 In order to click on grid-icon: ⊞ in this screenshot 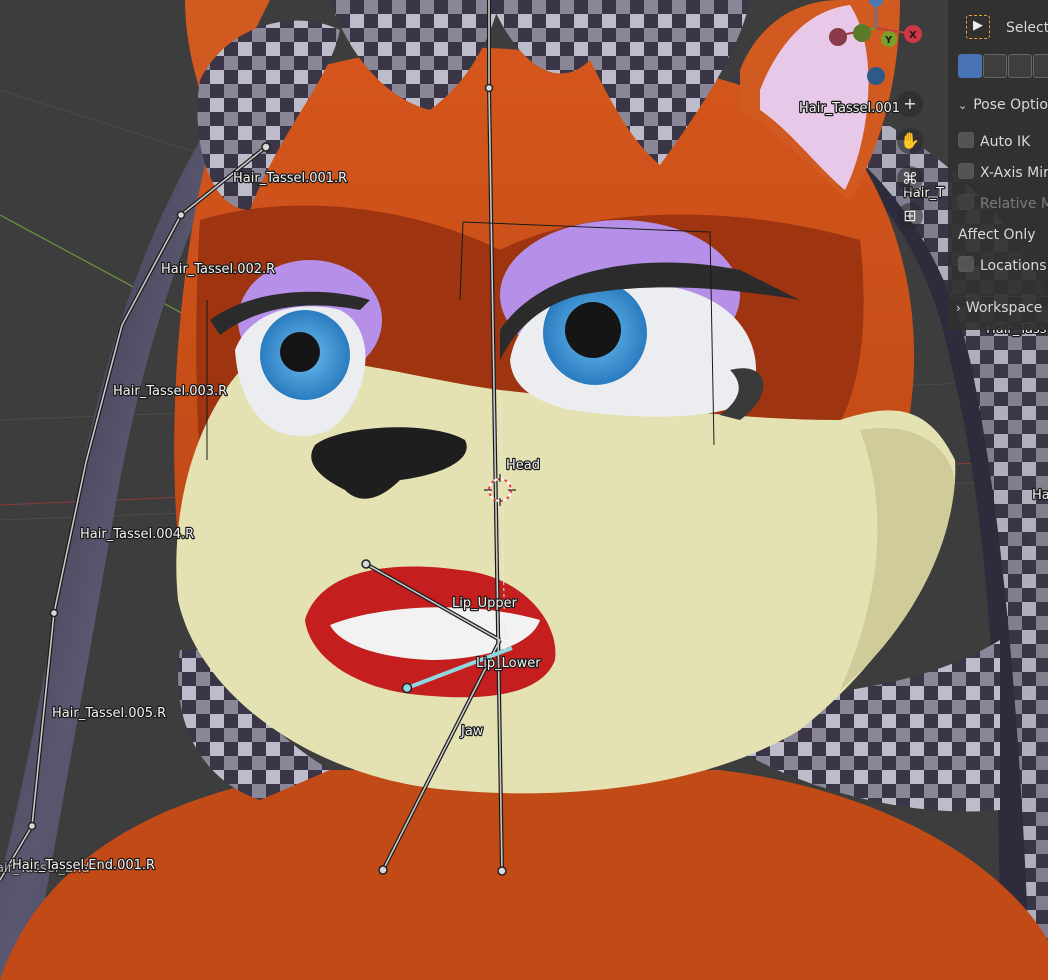, I will do `click(910, 216)`.